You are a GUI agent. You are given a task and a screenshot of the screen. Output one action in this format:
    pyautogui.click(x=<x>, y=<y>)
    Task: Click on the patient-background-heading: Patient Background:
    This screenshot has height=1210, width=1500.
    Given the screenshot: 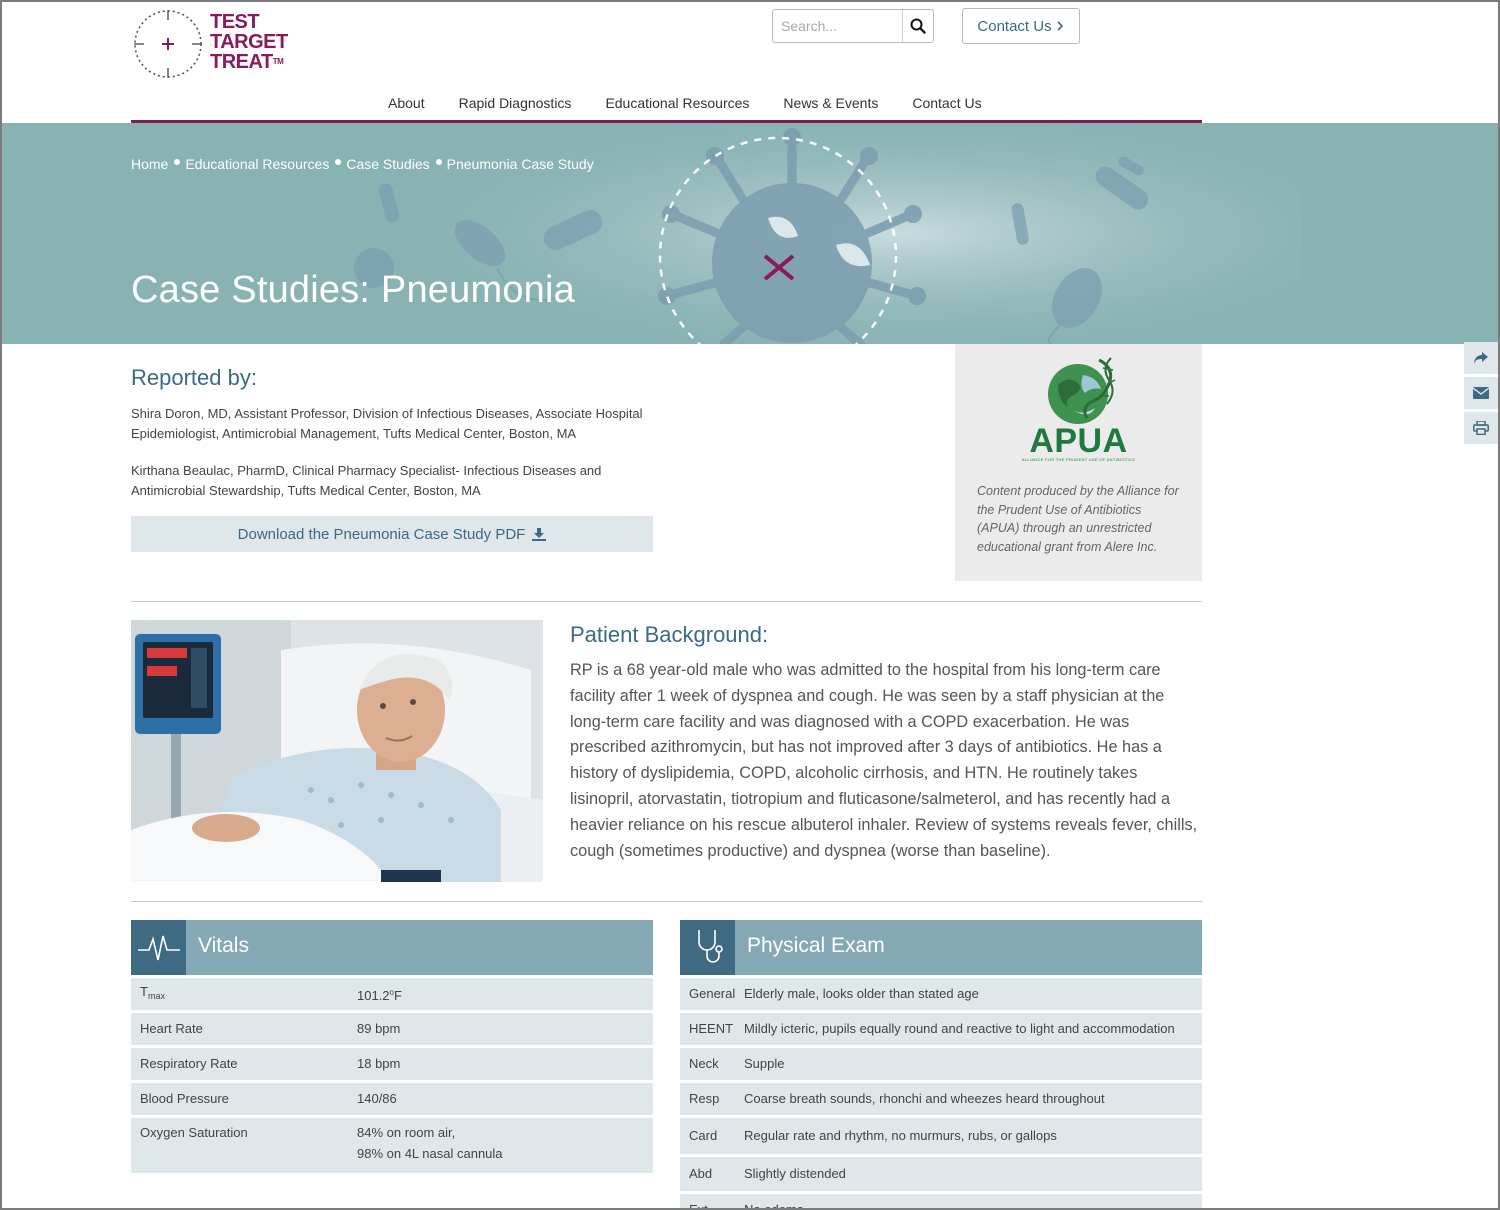 What is the action you would take?
    pyautogui.click(x=669, y=634)
    